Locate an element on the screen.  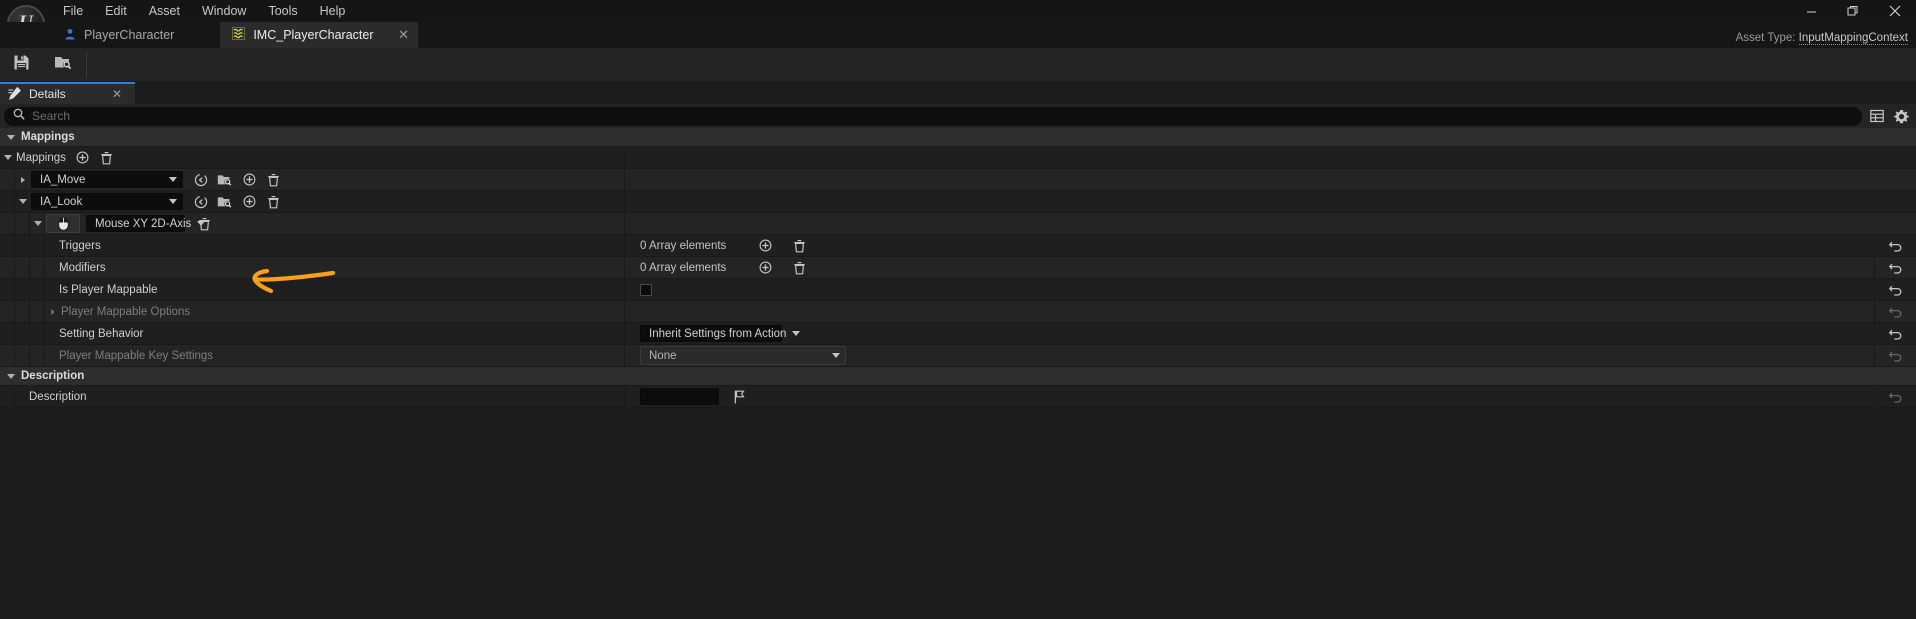
row-player-mappable-options: Player Mappable Options is located at coordinates (958, 312).